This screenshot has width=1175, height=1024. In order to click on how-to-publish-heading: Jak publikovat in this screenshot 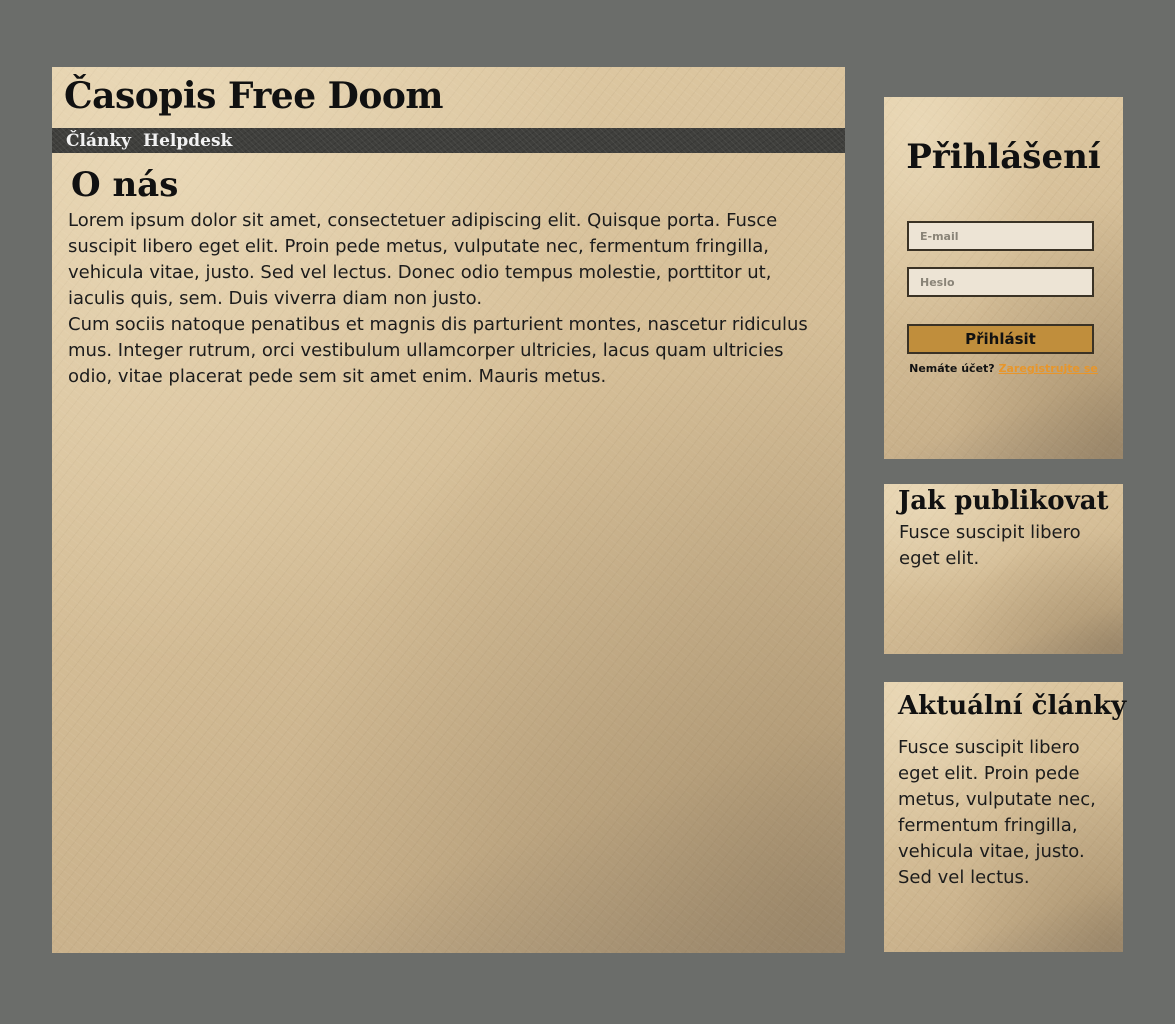, I will do `click(1003, 501)`.